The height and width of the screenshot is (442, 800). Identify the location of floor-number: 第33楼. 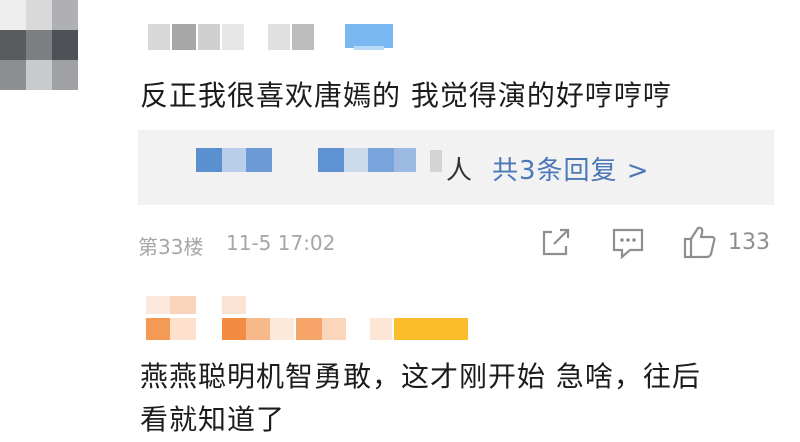
(171, 247).